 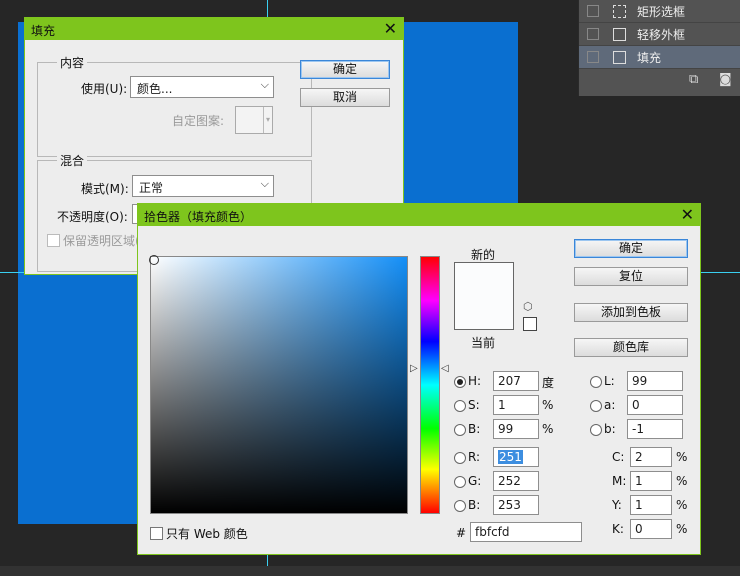 What do you see at coordinates (484, 279) in the screenshot?
I see `new-color-swatch` at bounding box center [484, 279].